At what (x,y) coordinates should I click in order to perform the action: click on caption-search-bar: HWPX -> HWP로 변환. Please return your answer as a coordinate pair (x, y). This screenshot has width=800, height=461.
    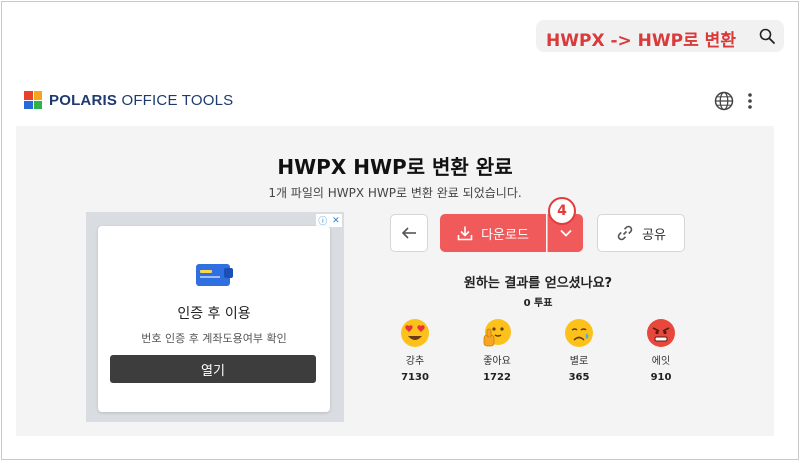
    Looking at the image, I should click on (660, 36).